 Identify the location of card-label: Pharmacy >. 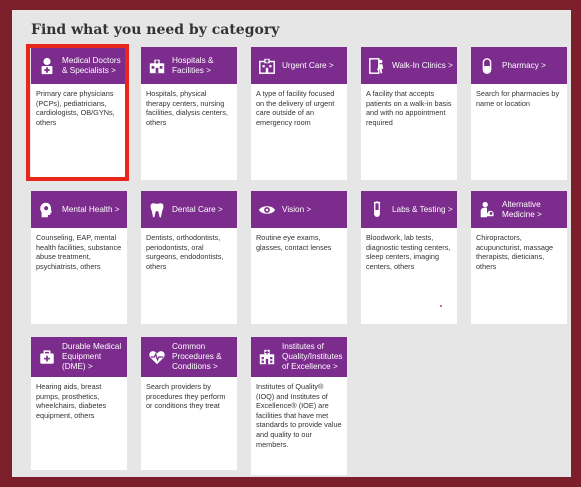
(524, 65).